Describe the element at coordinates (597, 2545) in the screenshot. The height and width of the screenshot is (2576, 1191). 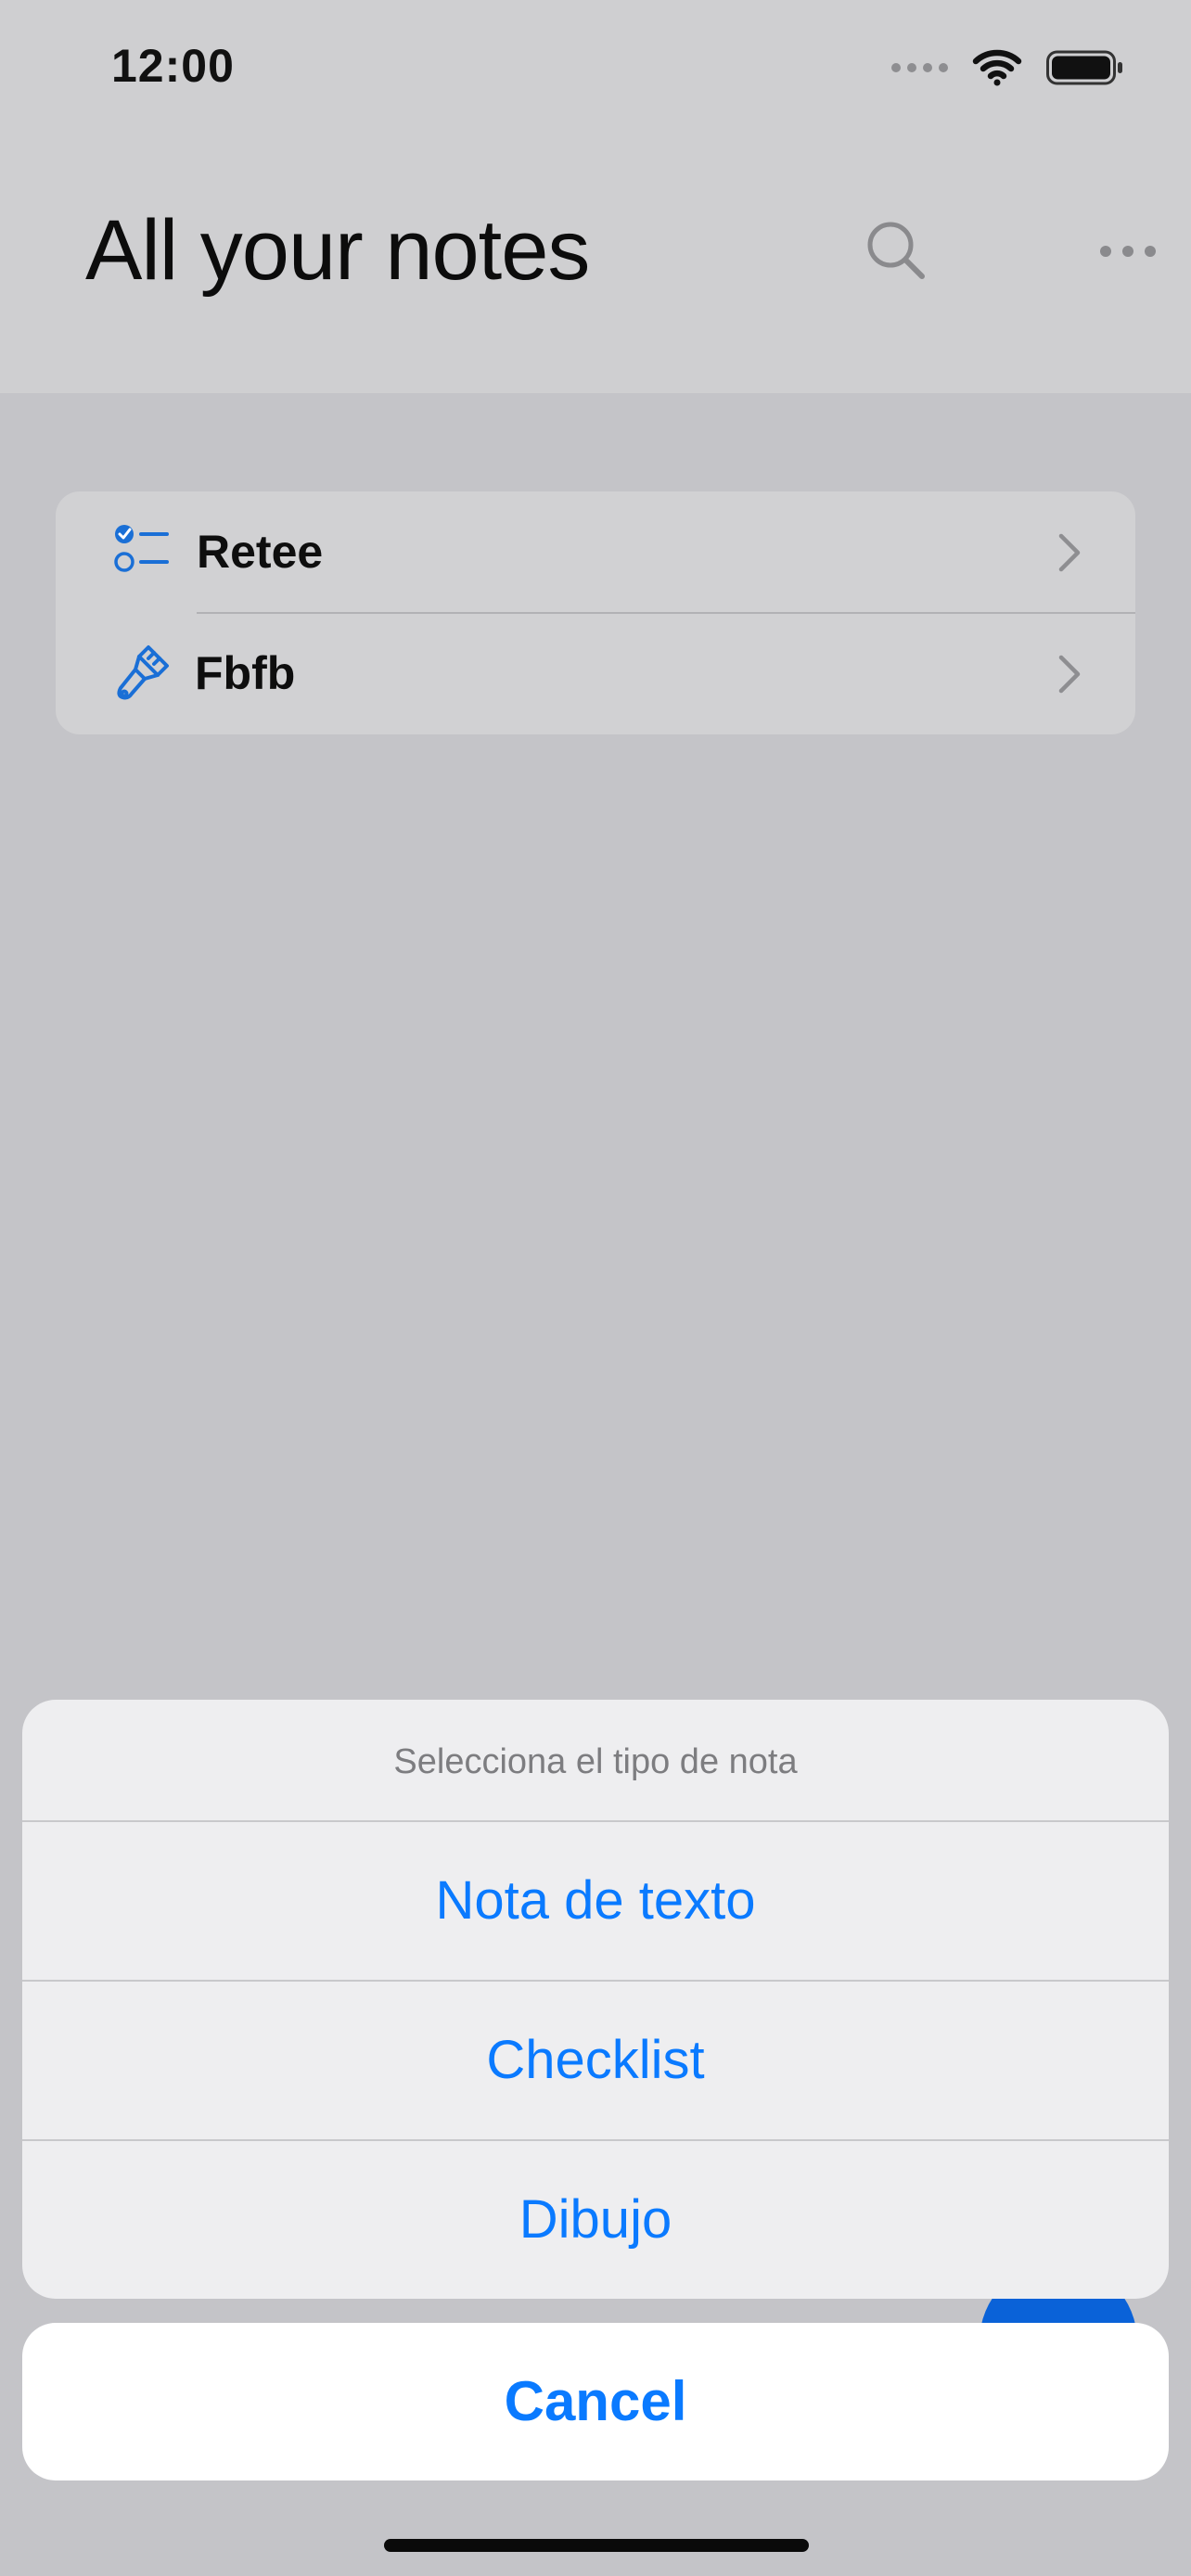
I see `home-indicator` at that location.